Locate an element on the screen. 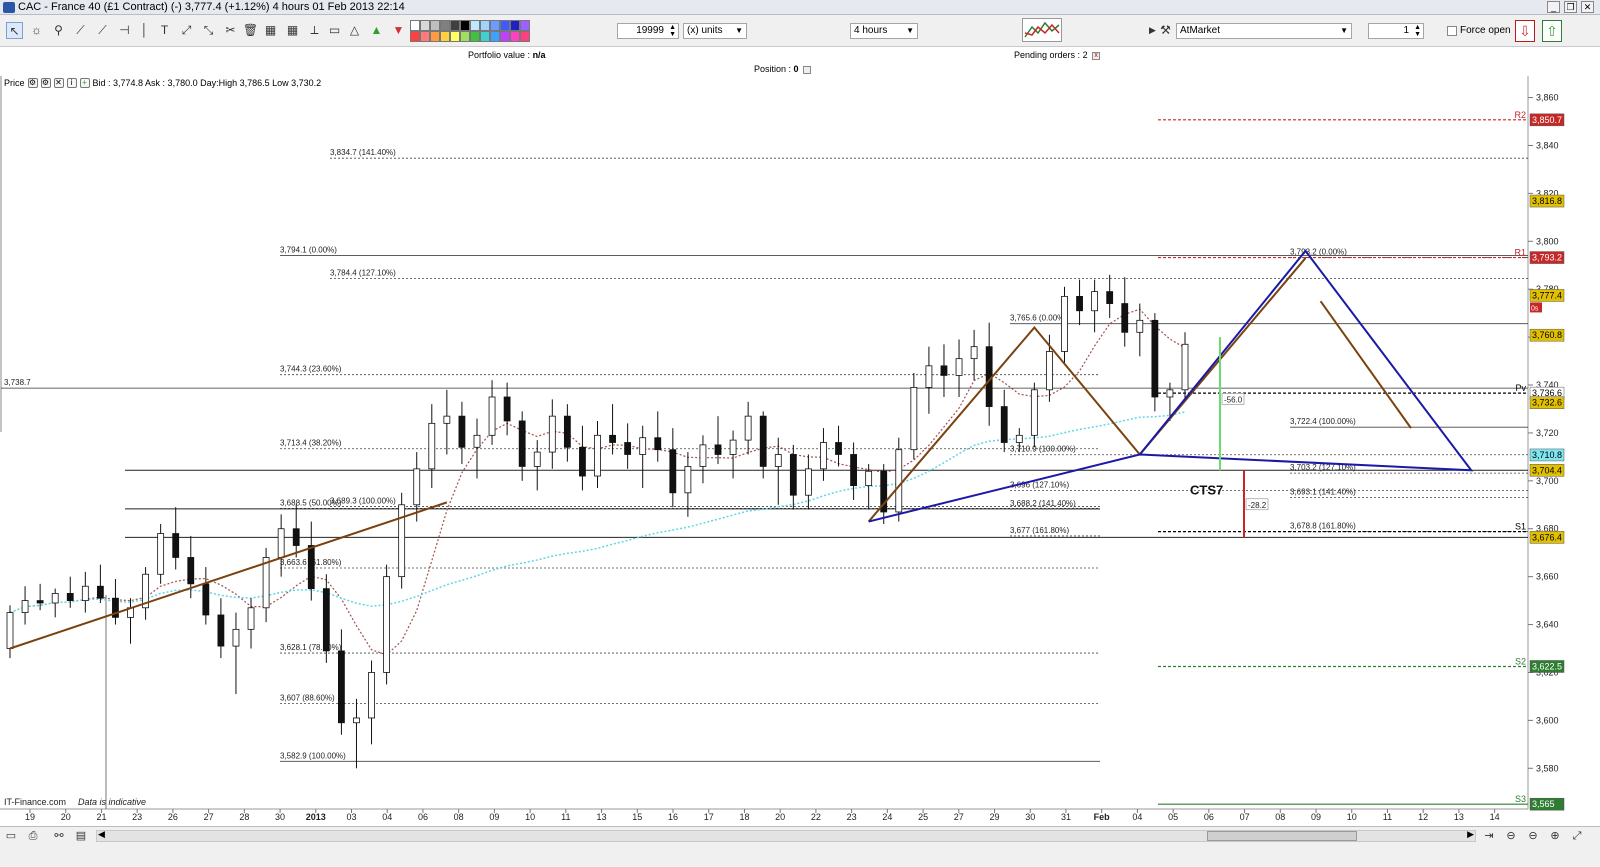 The height and width of the screenshot is (867, 1600). x-tick-label: 08 is located at coordinates (1280, 817).